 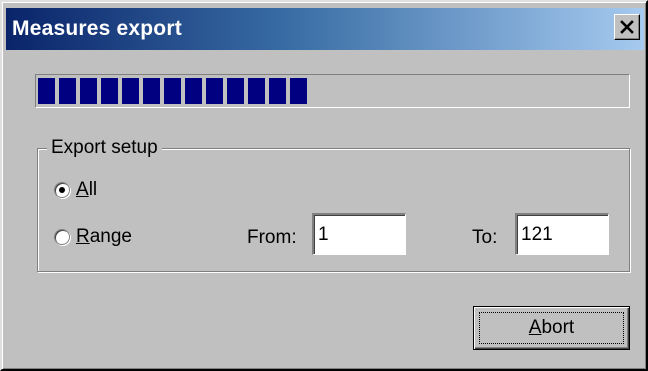 What do you see at coordinates (562, 234) in the screenshot?
I see `to-input` at bounding box center [562, 234].